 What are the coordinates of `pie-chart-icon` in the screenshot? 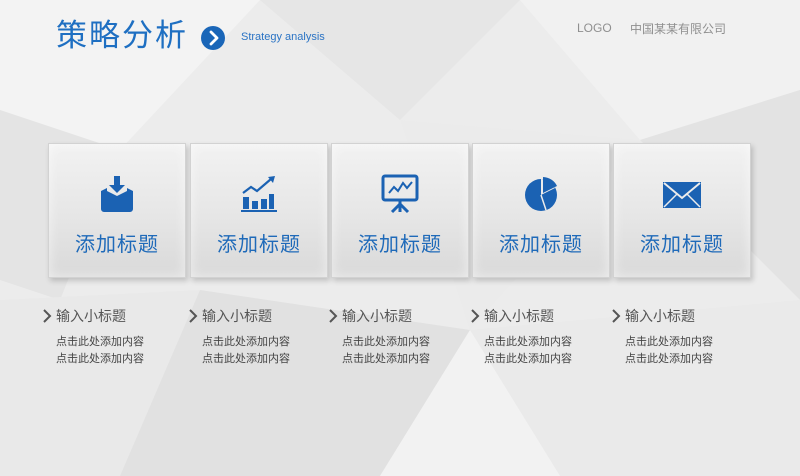 It's located at (541, 194).